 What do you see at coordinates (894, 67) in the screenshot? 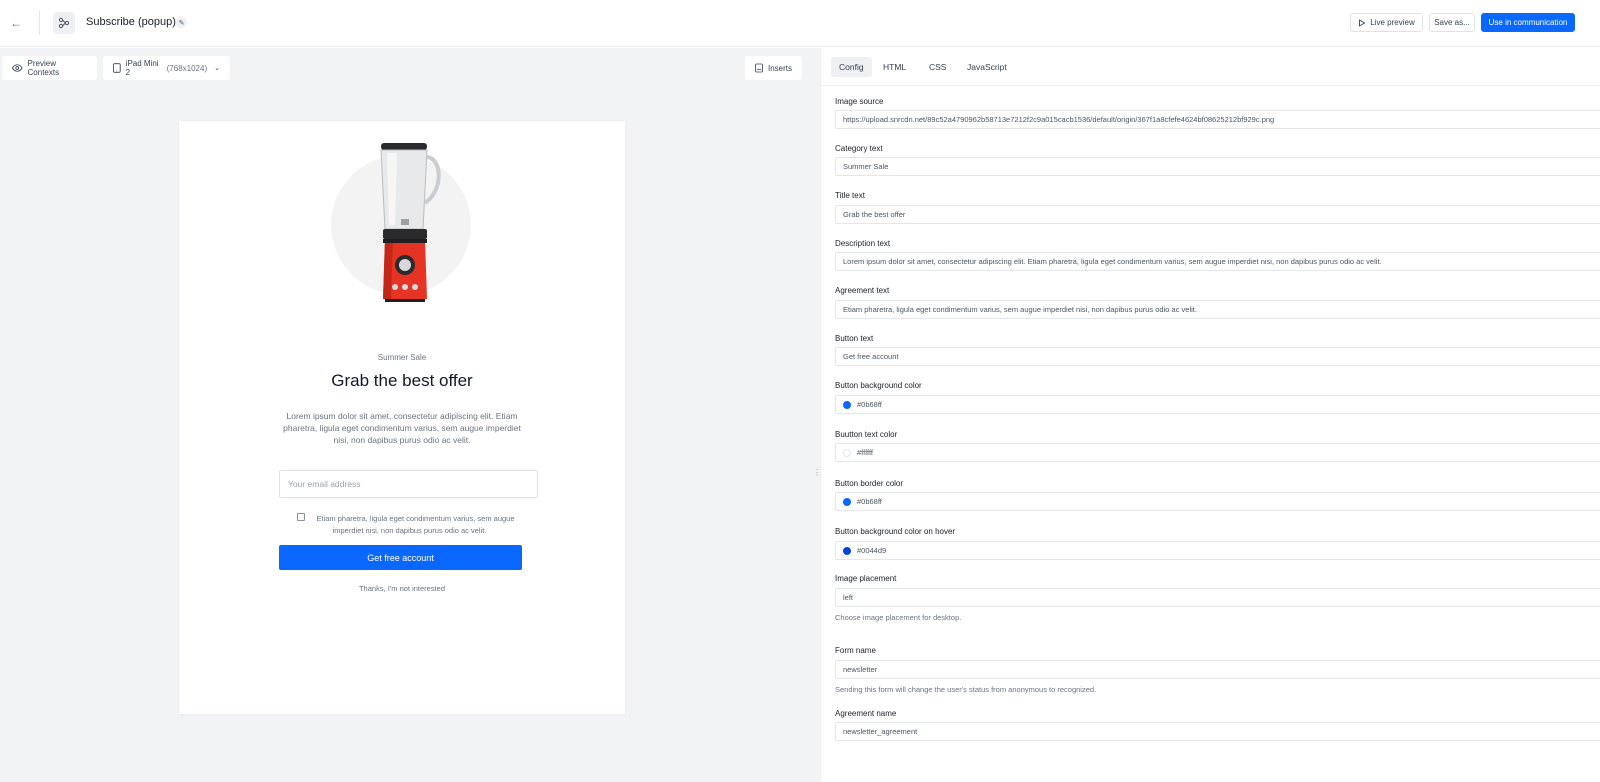
I see `tab-html: HTML` at bounding box center [894, 67].